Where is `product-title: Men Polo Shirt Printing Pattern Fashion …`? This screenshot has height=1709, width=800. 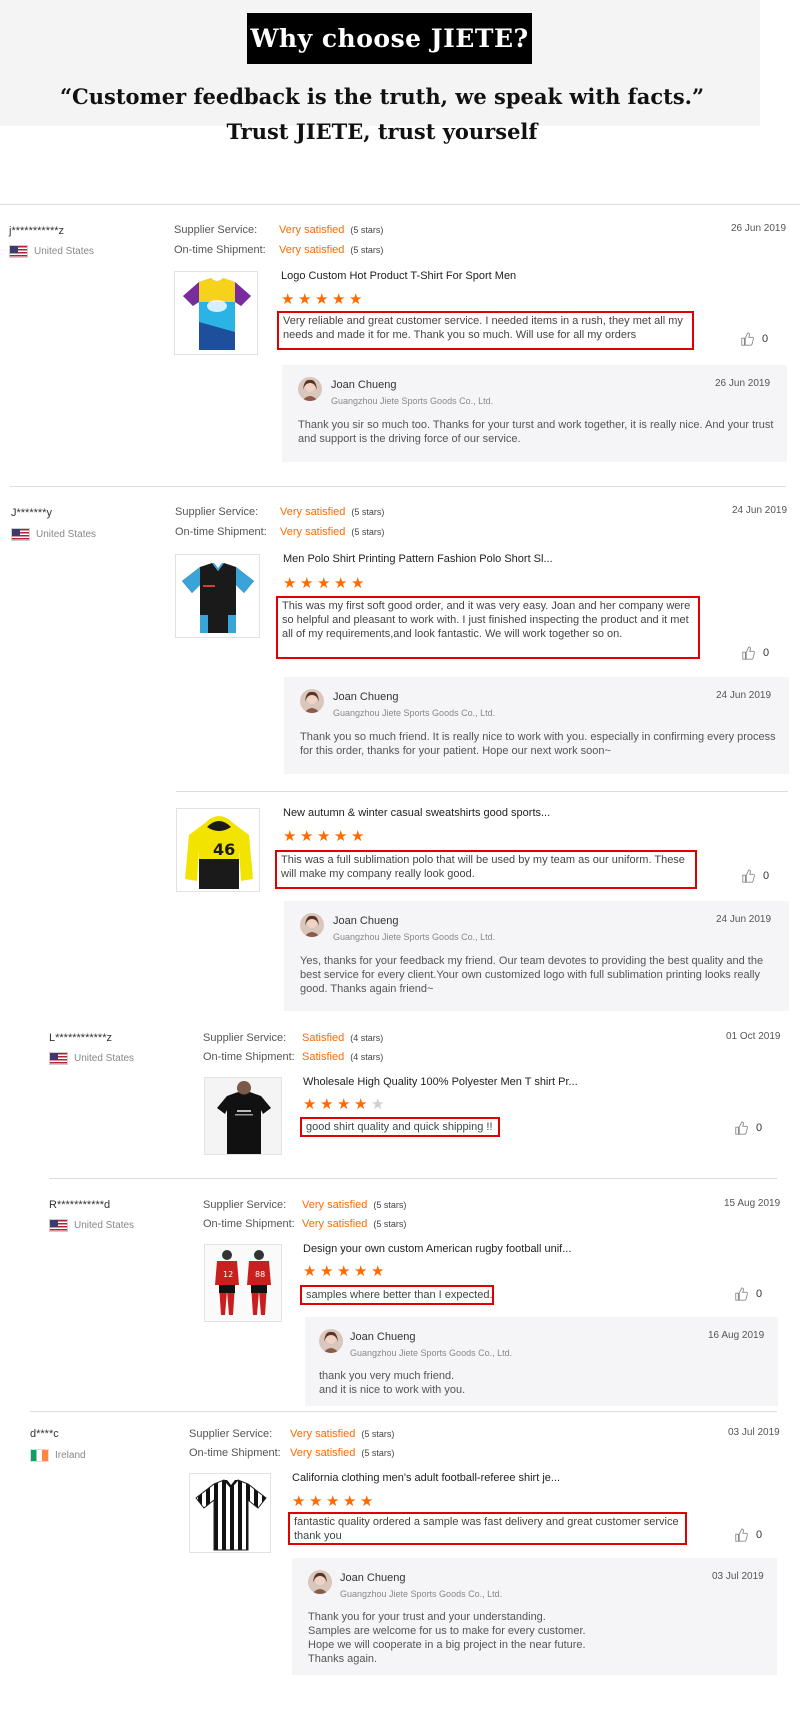
product-title: Men Polo Shirt Printing Pattern Fashion … is located at coordinates (418, 559).